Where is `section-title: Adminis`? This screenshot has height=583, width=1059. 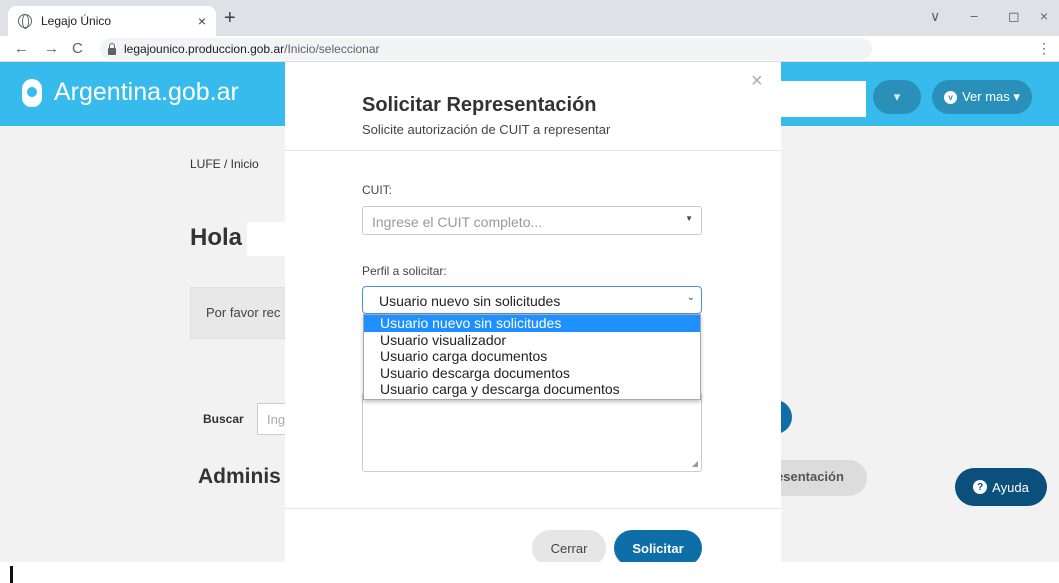
section-title: Adminis is located at coordinates (239, 476).